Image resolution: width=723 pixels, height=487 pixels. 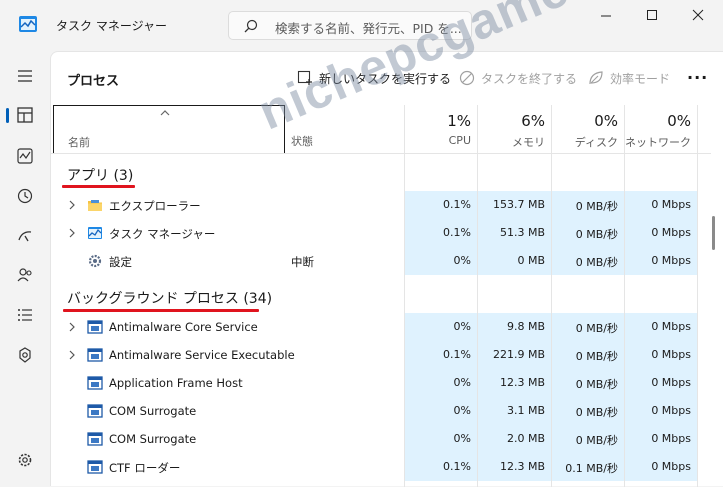 I want to click on minimize-button, so click(x=607, y=16).